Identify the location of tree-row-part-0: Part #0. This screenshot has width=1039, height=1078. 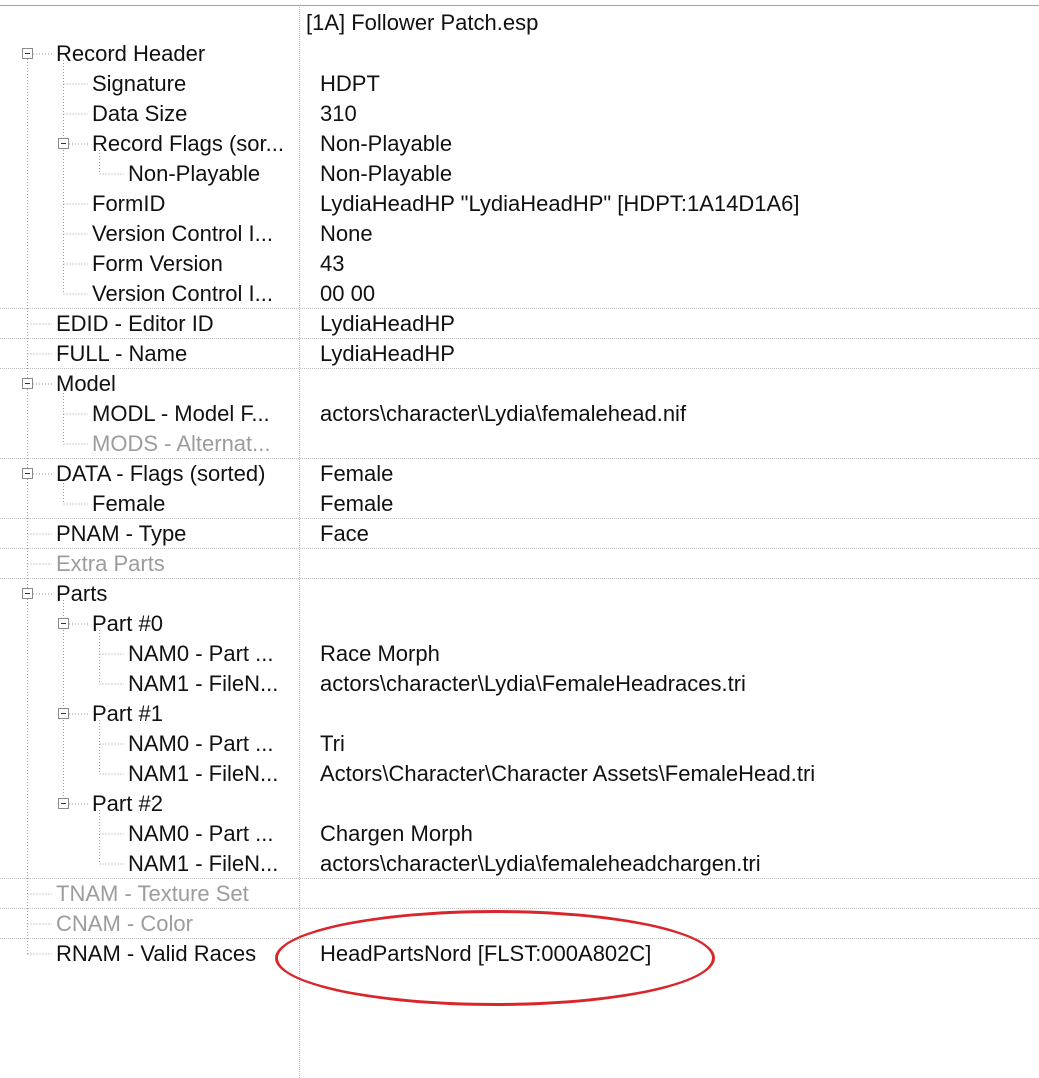
(519, 624).